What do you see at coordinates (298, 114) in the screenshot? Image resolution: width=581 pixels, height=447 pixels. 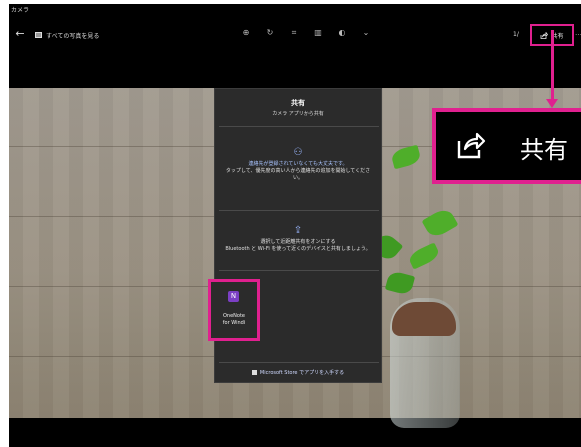 I see `share-panel-subtitle: カメラ アプリから共有` at bounding box center [298, 114].